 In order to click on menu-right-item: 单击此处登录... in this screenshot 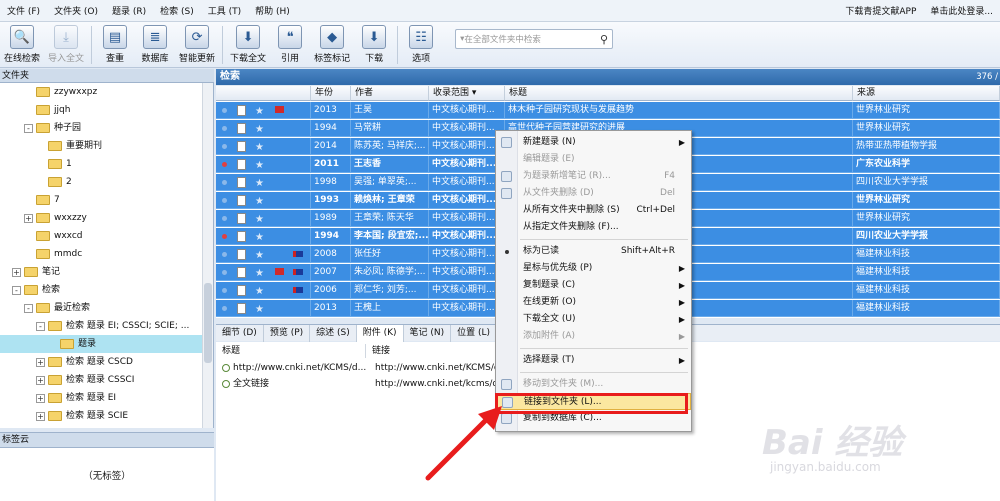, I will do `click(961, 10)`.